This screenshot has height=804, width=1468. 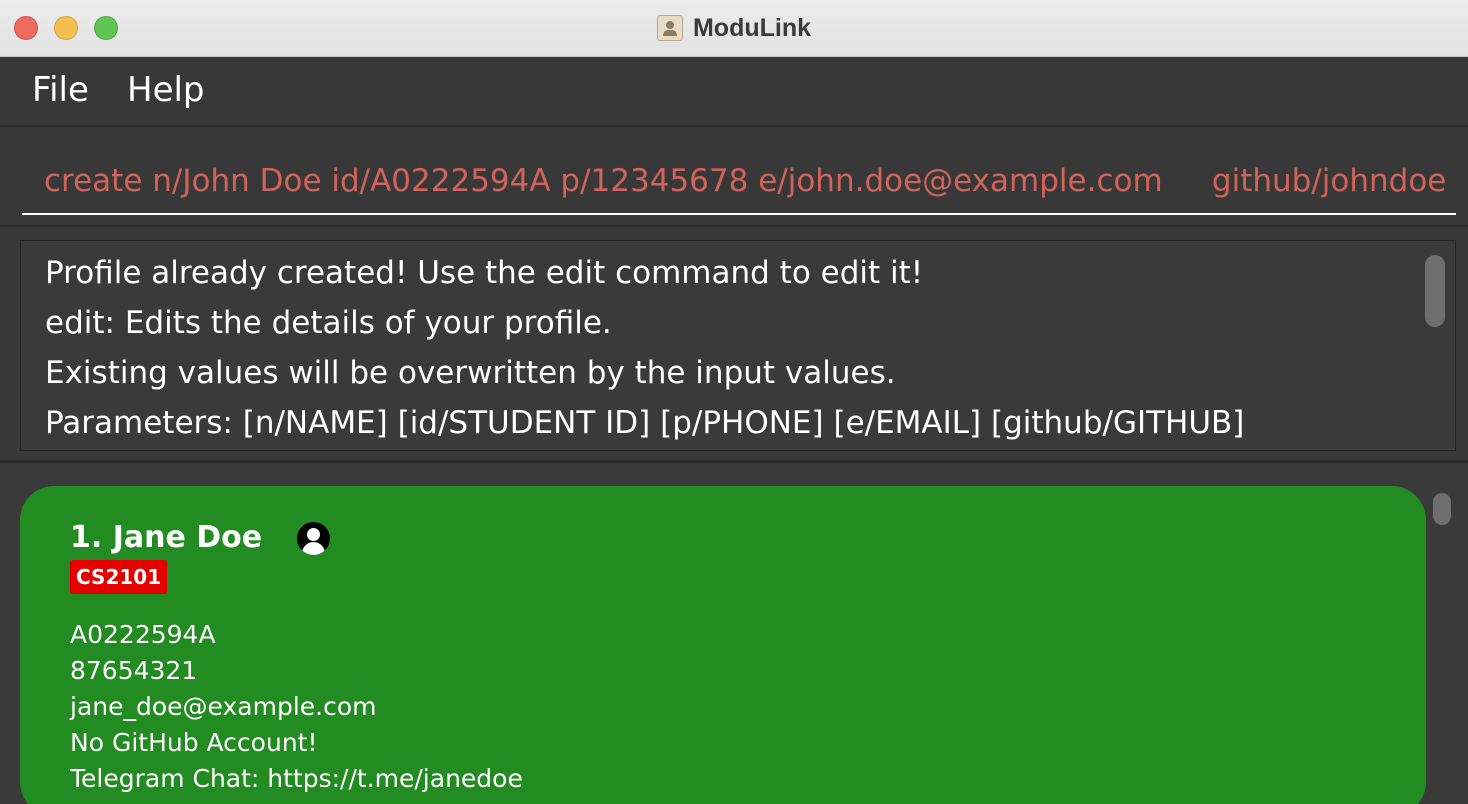 What do you see at coordinates (1435, 291) in the screenshot?
I see `result-scrollbar` at bounding box center [1435, 291].